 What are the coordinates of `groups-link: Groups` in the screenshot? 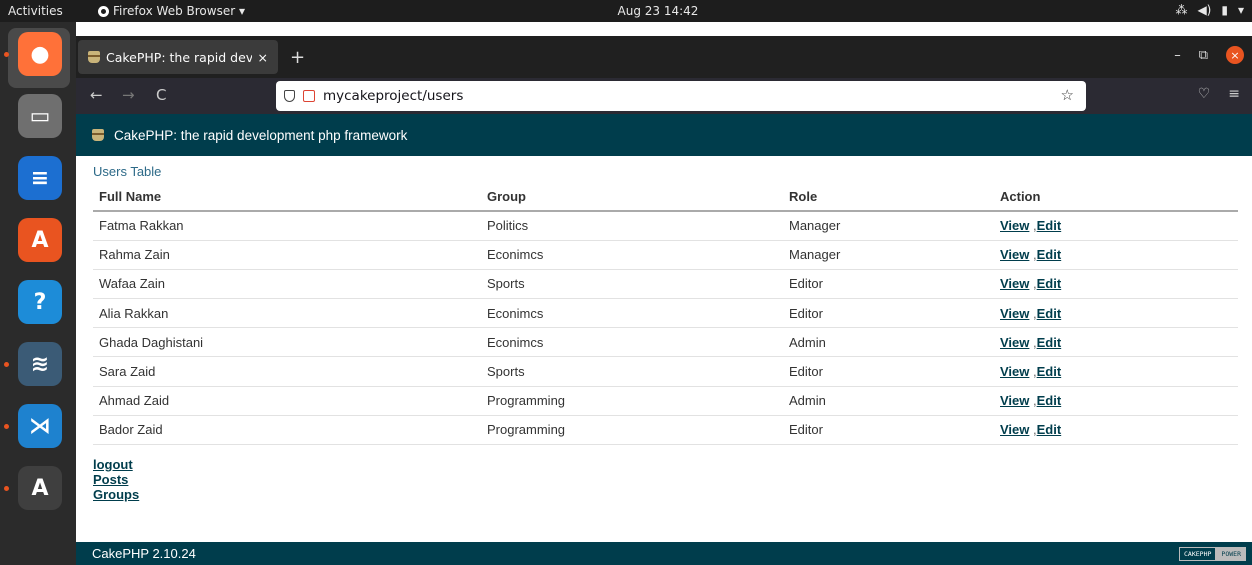 It's located at (665, 494).